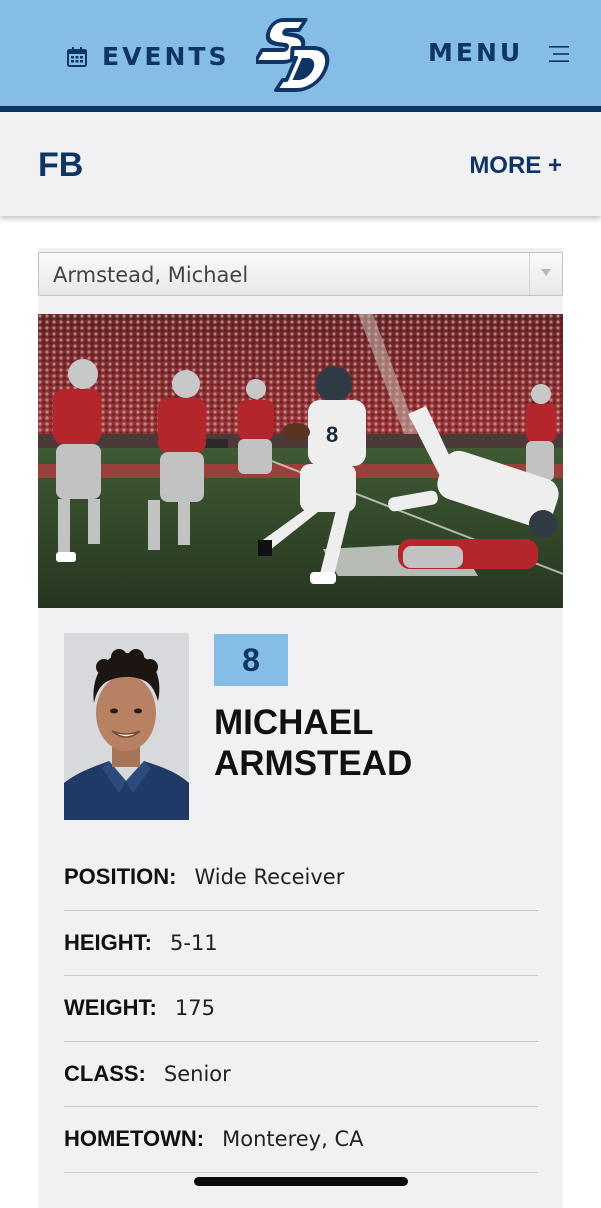  What do you see at coordinates (300, 274) in the screenshot?
I see `player-select: Armstead, Michael` at bounding box center [300, 274].